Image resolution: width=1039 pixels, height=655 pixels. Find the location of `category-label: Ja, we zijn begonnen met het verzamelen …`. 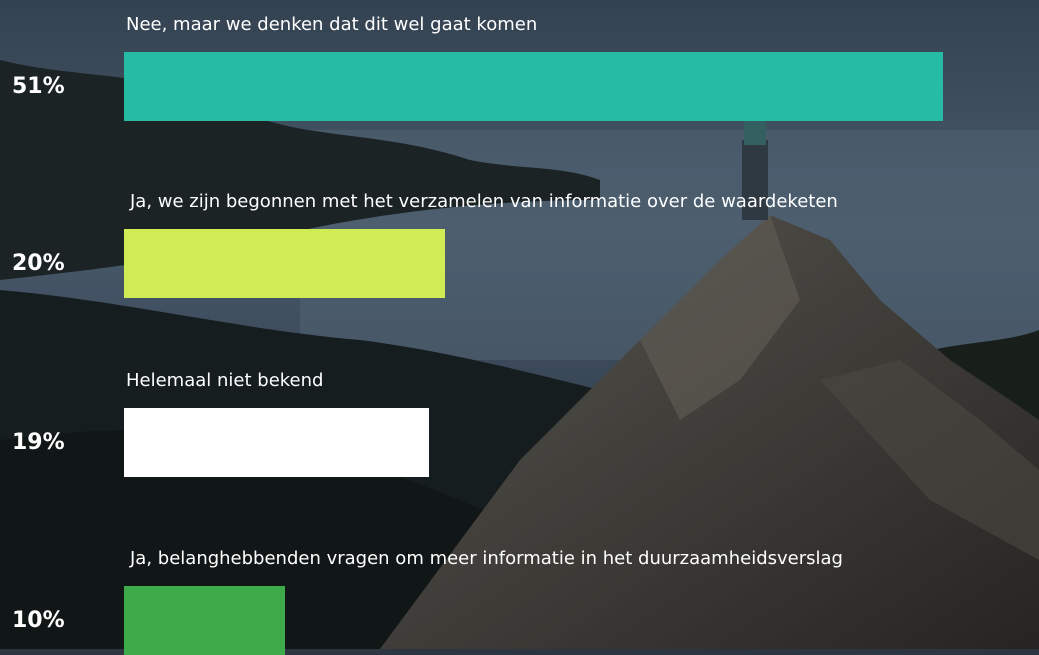

category-label: Ja, we zijn begonnen met het verzamelen … is located at coordinates (484, 201).